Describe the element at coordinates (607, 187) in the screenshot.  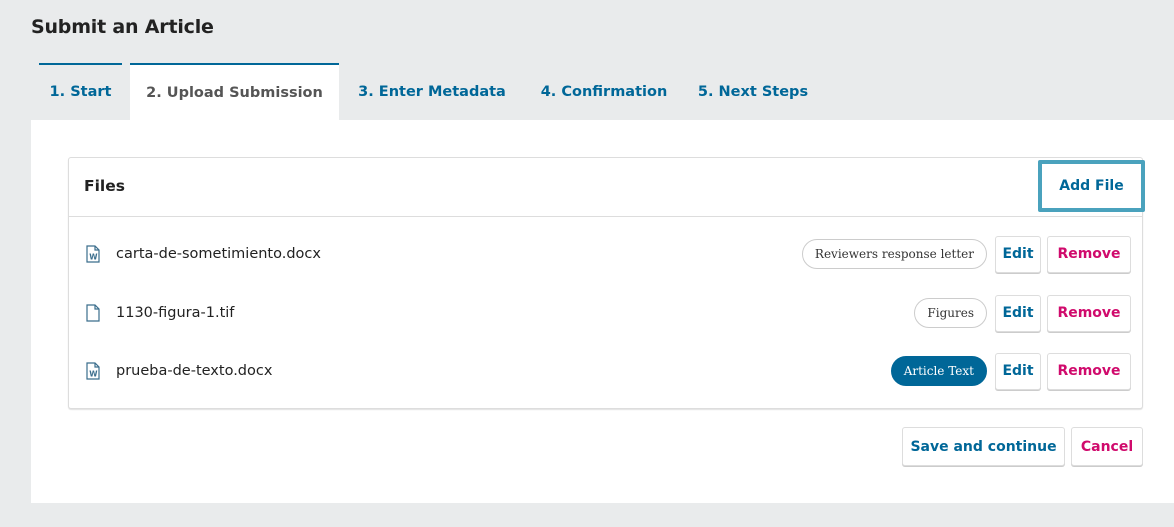
I see `files-panel-header: Files Add File` at that location.